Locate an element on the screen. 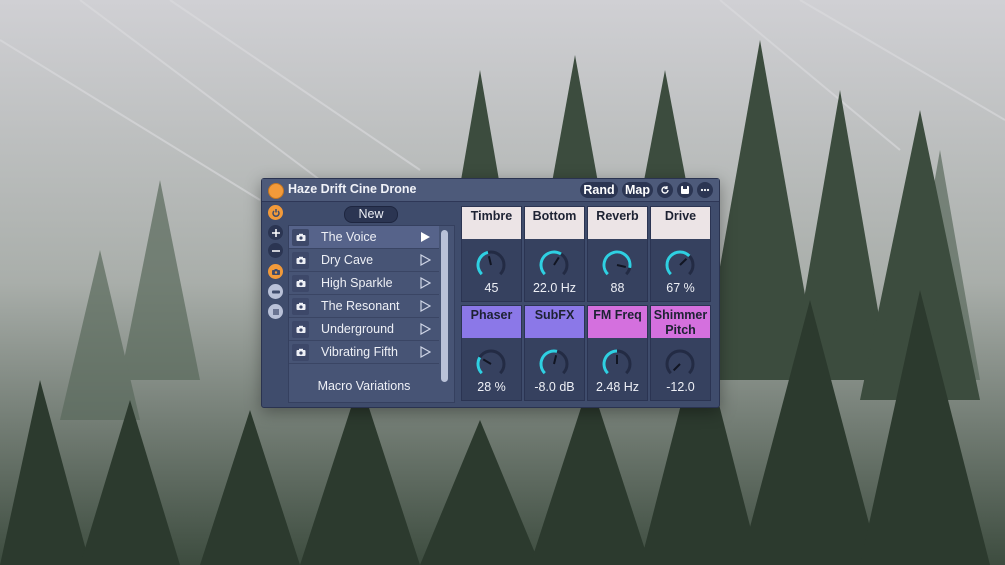 This screenshot has width=1005, height=565. macro-3: Reverb 88 is located at coordinates (617, 254).